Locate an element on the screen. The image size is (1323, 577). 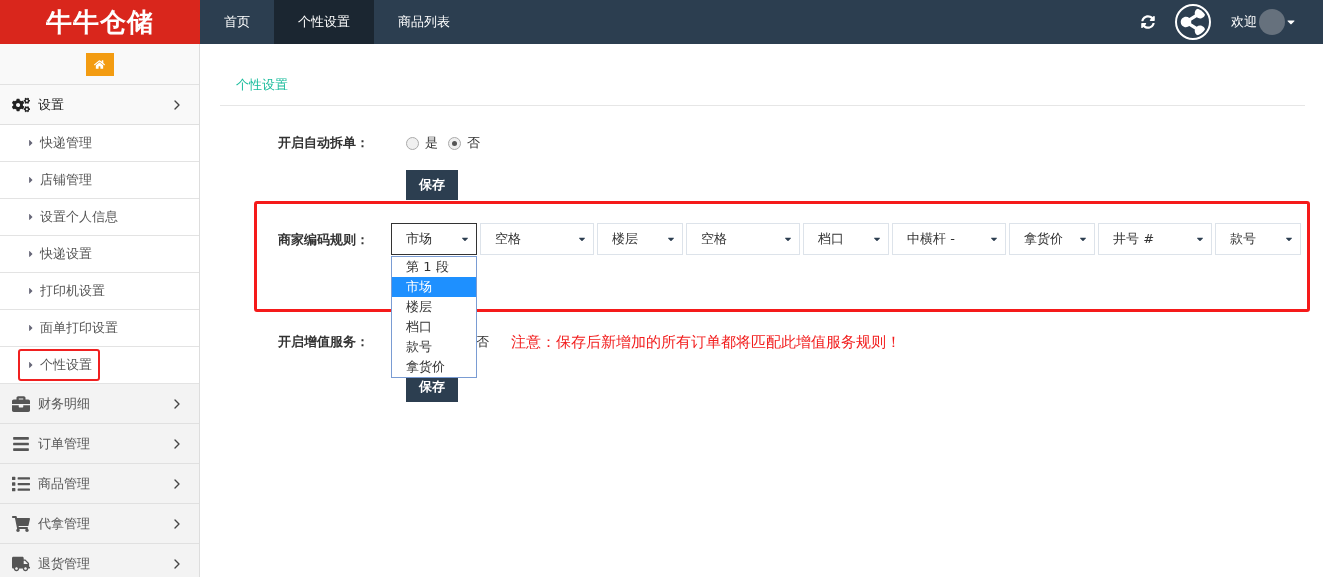
select-field: 楼层 is located at coordinates (640, 239).